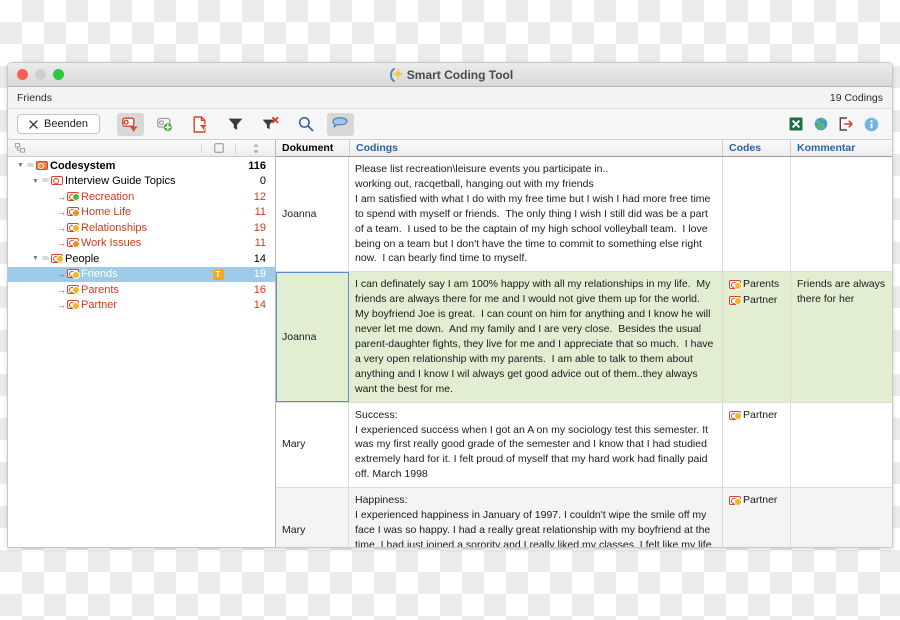  What do you see at coordinates (66, 124) in the screenshot?
I see `quit-label: Beenden` at bounding box center [66, 124].